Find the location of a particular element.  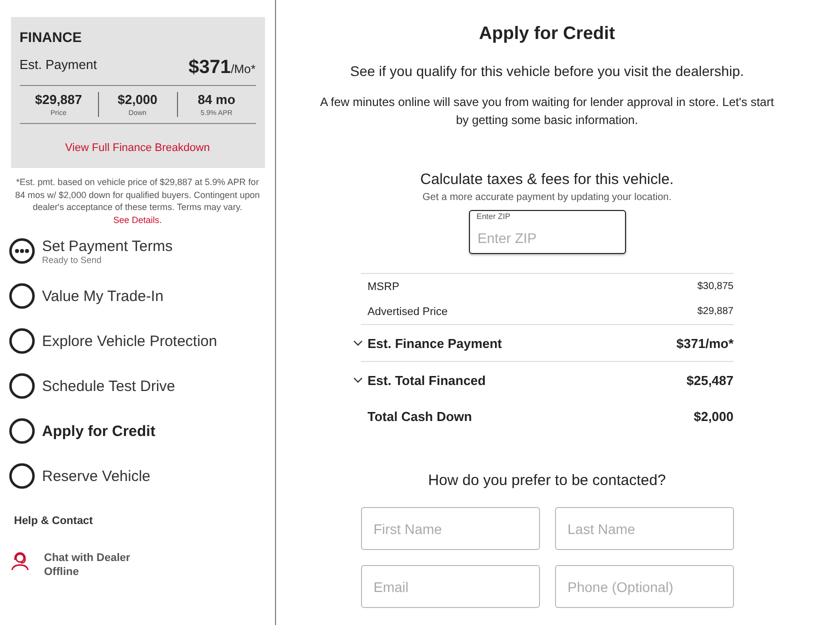

summary-value: $30,875 is located at coordinates (715, 286).